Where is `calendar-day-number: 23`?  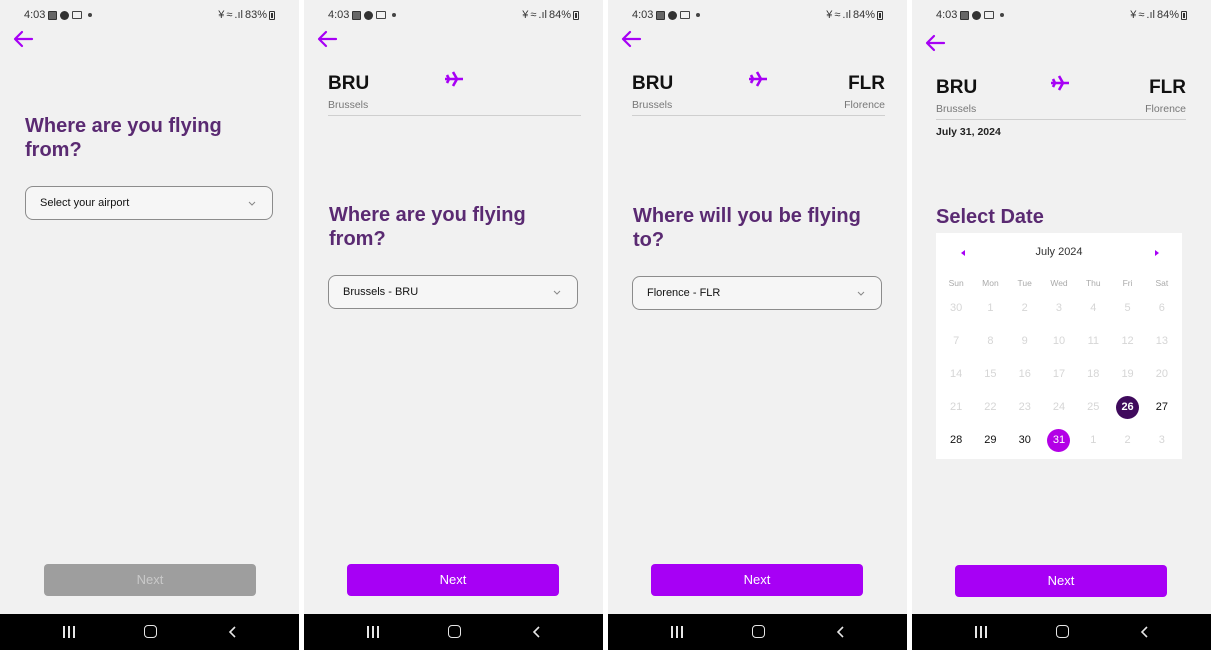 calendar-day-number: 23 is located at coordinates (1024, 407).